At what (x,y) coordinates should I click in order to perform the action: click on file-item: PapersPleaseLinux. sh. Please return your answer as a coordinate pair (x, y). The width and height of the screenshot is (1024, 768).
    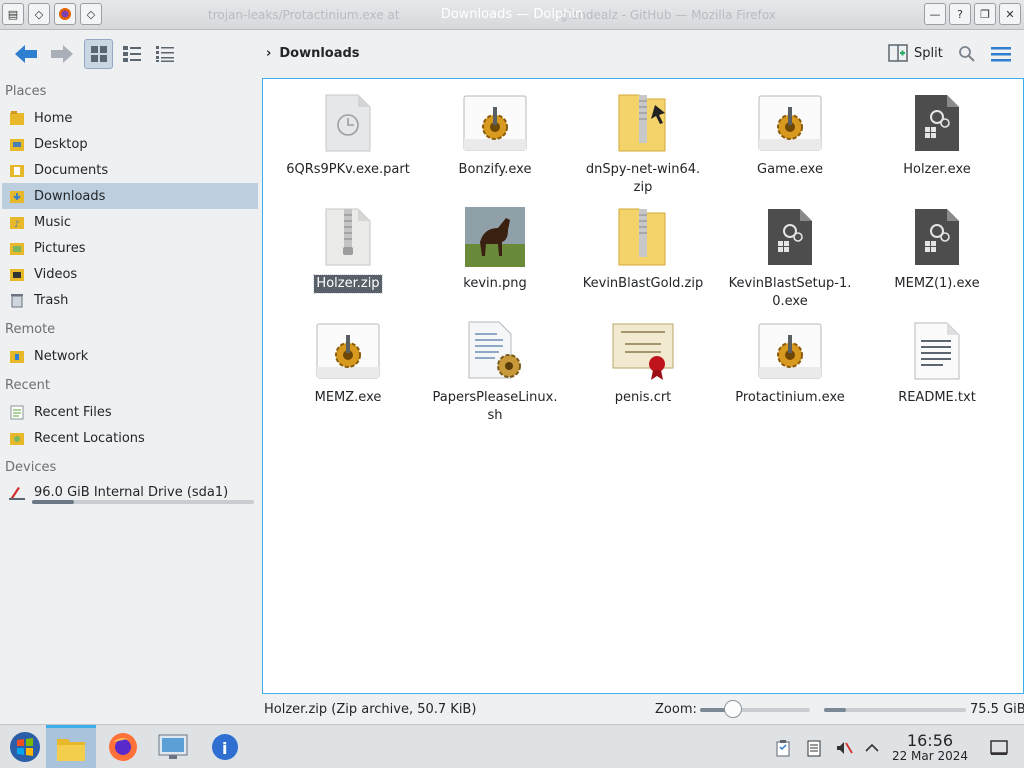
    Looking at the image, I should click on (495, 371).